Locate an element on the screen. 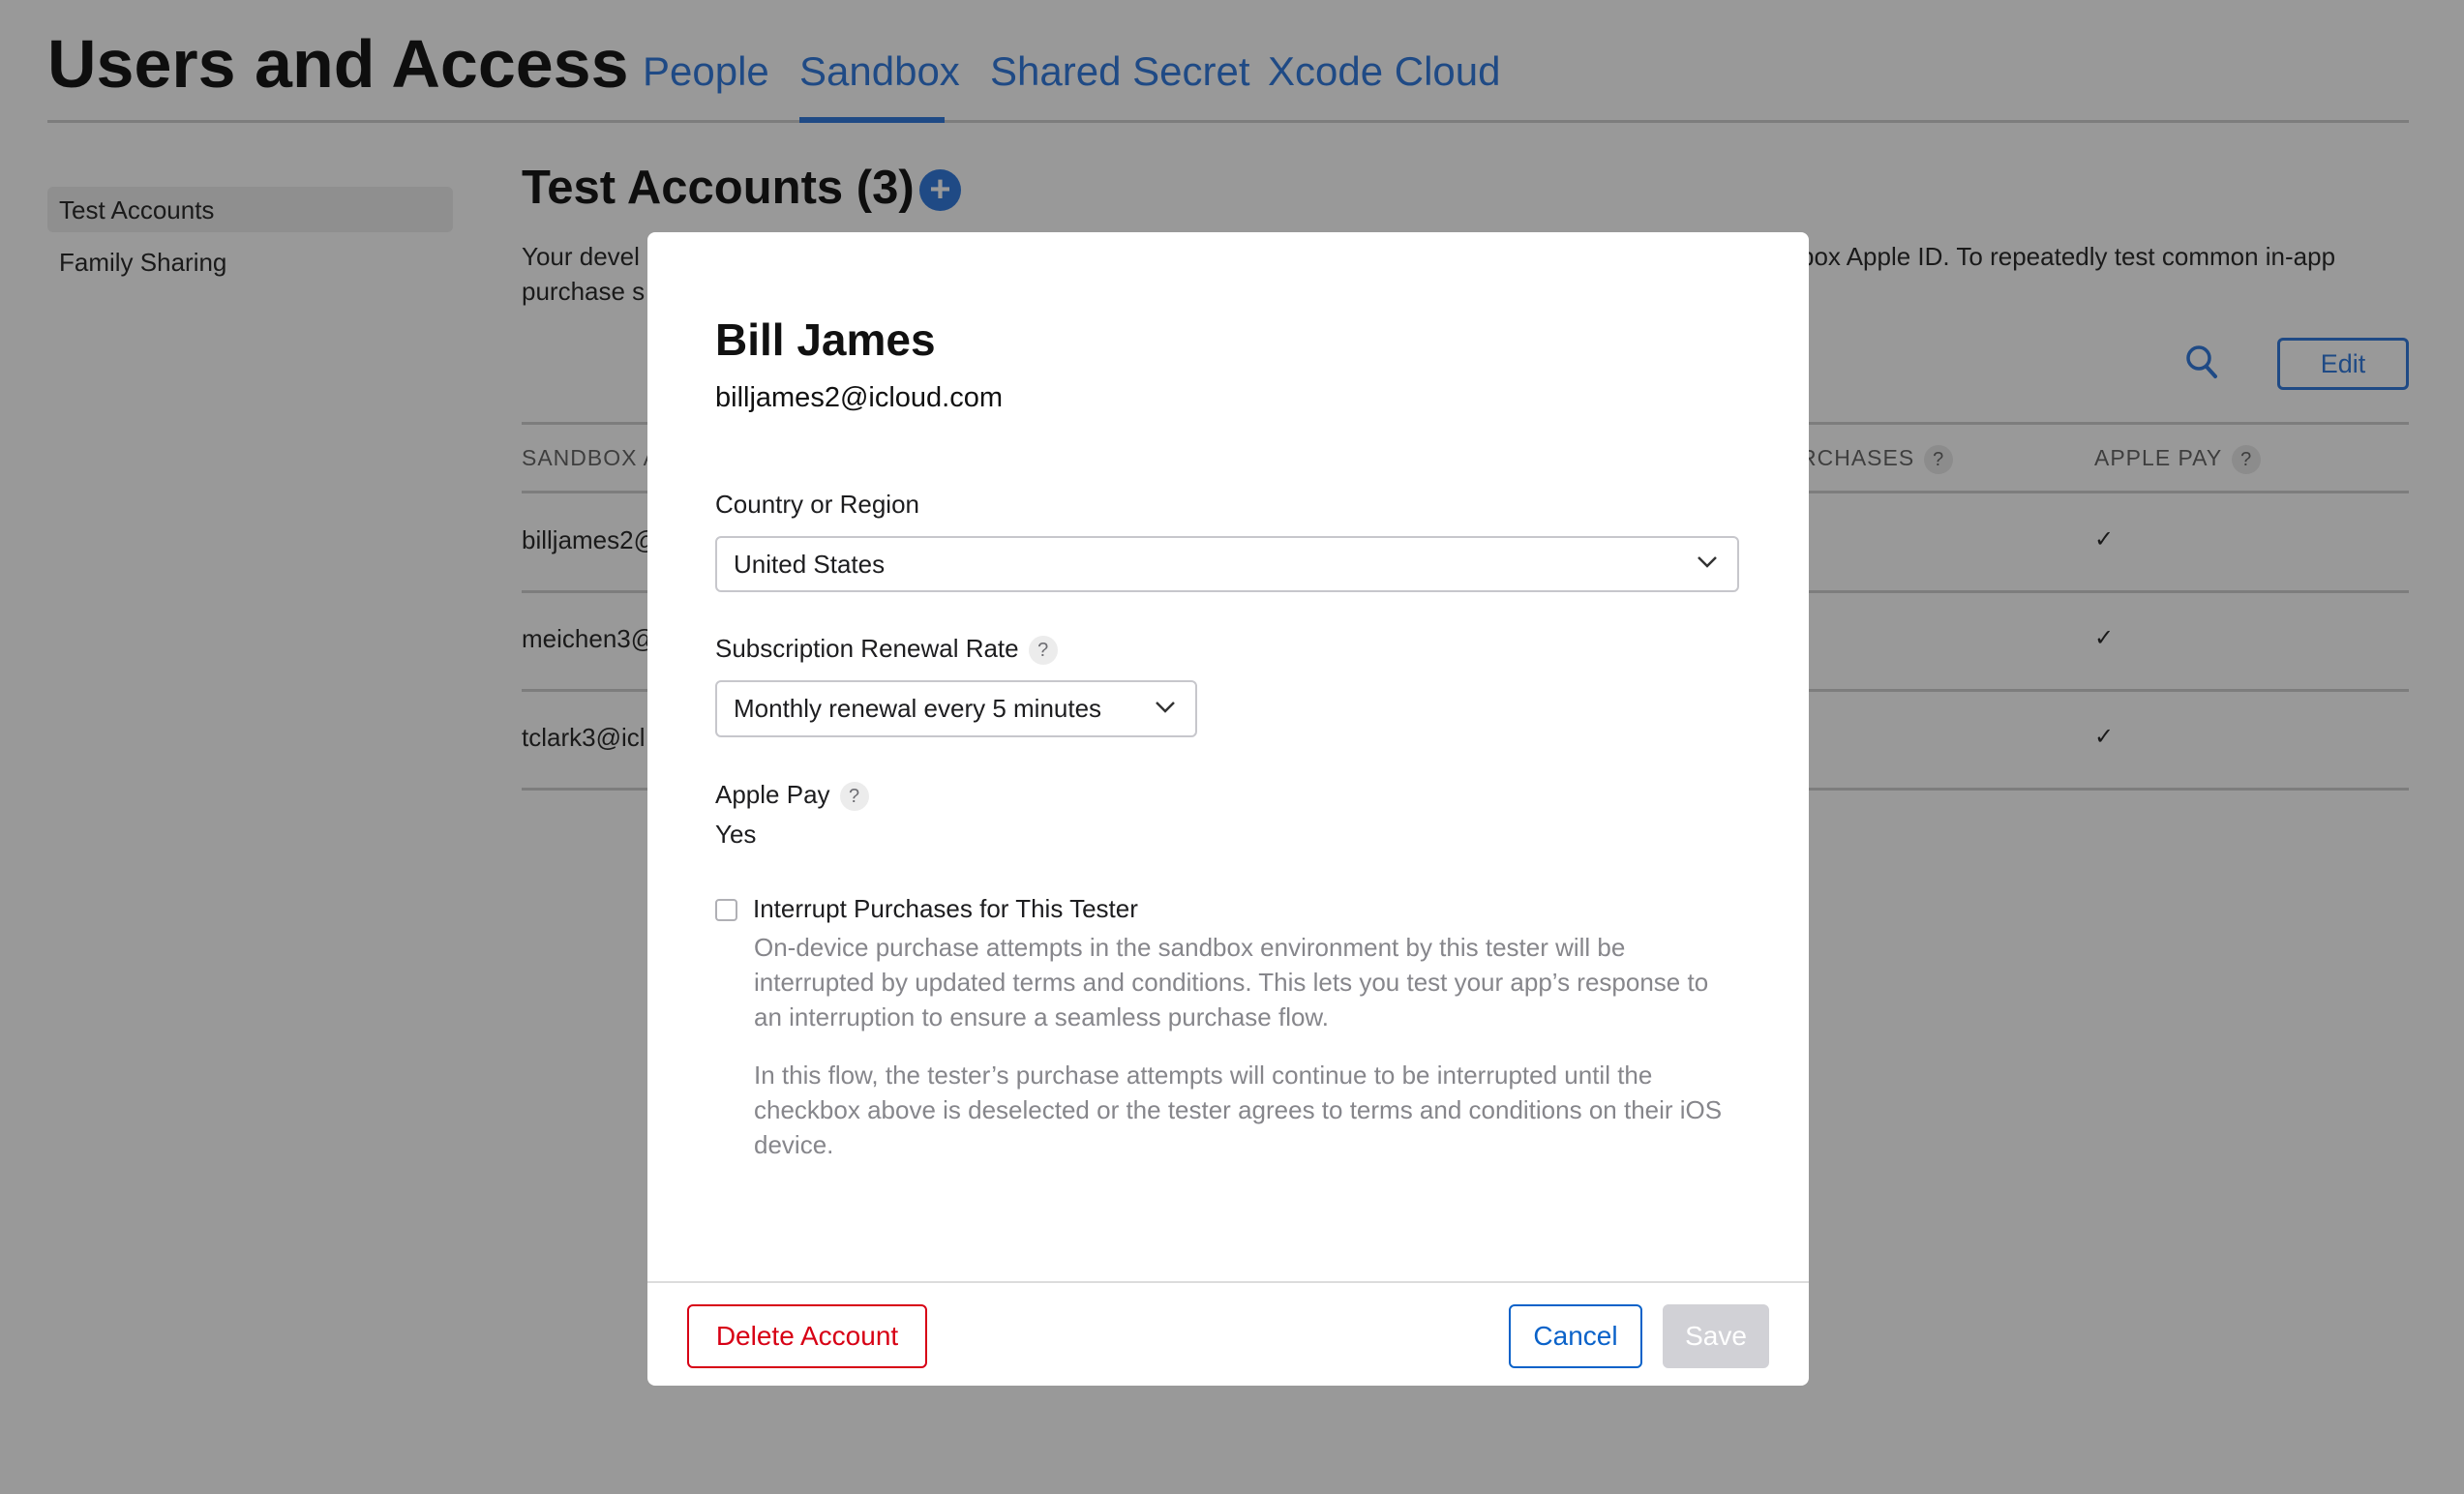 The image size is (2464, 1494). edit-button: Edit is located at coordinates (2343, 364).